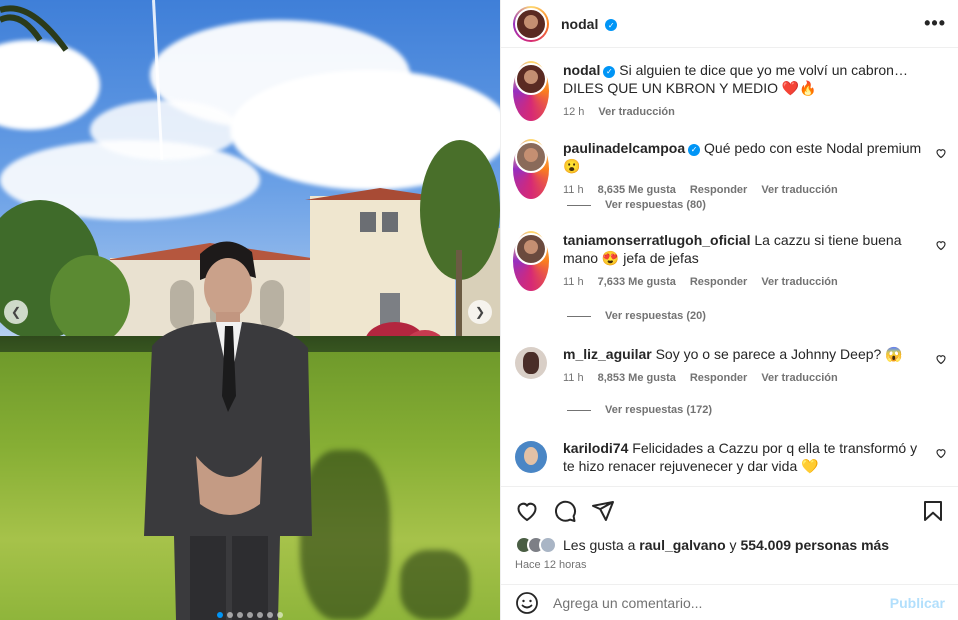  What do you see at coordinates (548, 545) in the screenshot?
I see `liker-avatar` at bounding box center [548, 545].